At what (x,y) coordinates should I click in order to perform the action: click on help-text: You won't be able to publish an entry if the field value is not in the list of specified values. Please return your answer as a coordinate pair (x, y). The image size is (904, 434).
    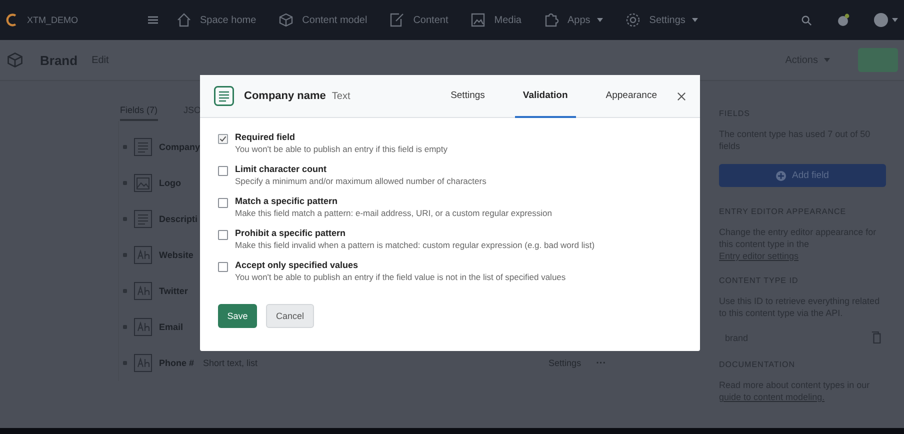
    Looking at the image, I should click on (400, 277).